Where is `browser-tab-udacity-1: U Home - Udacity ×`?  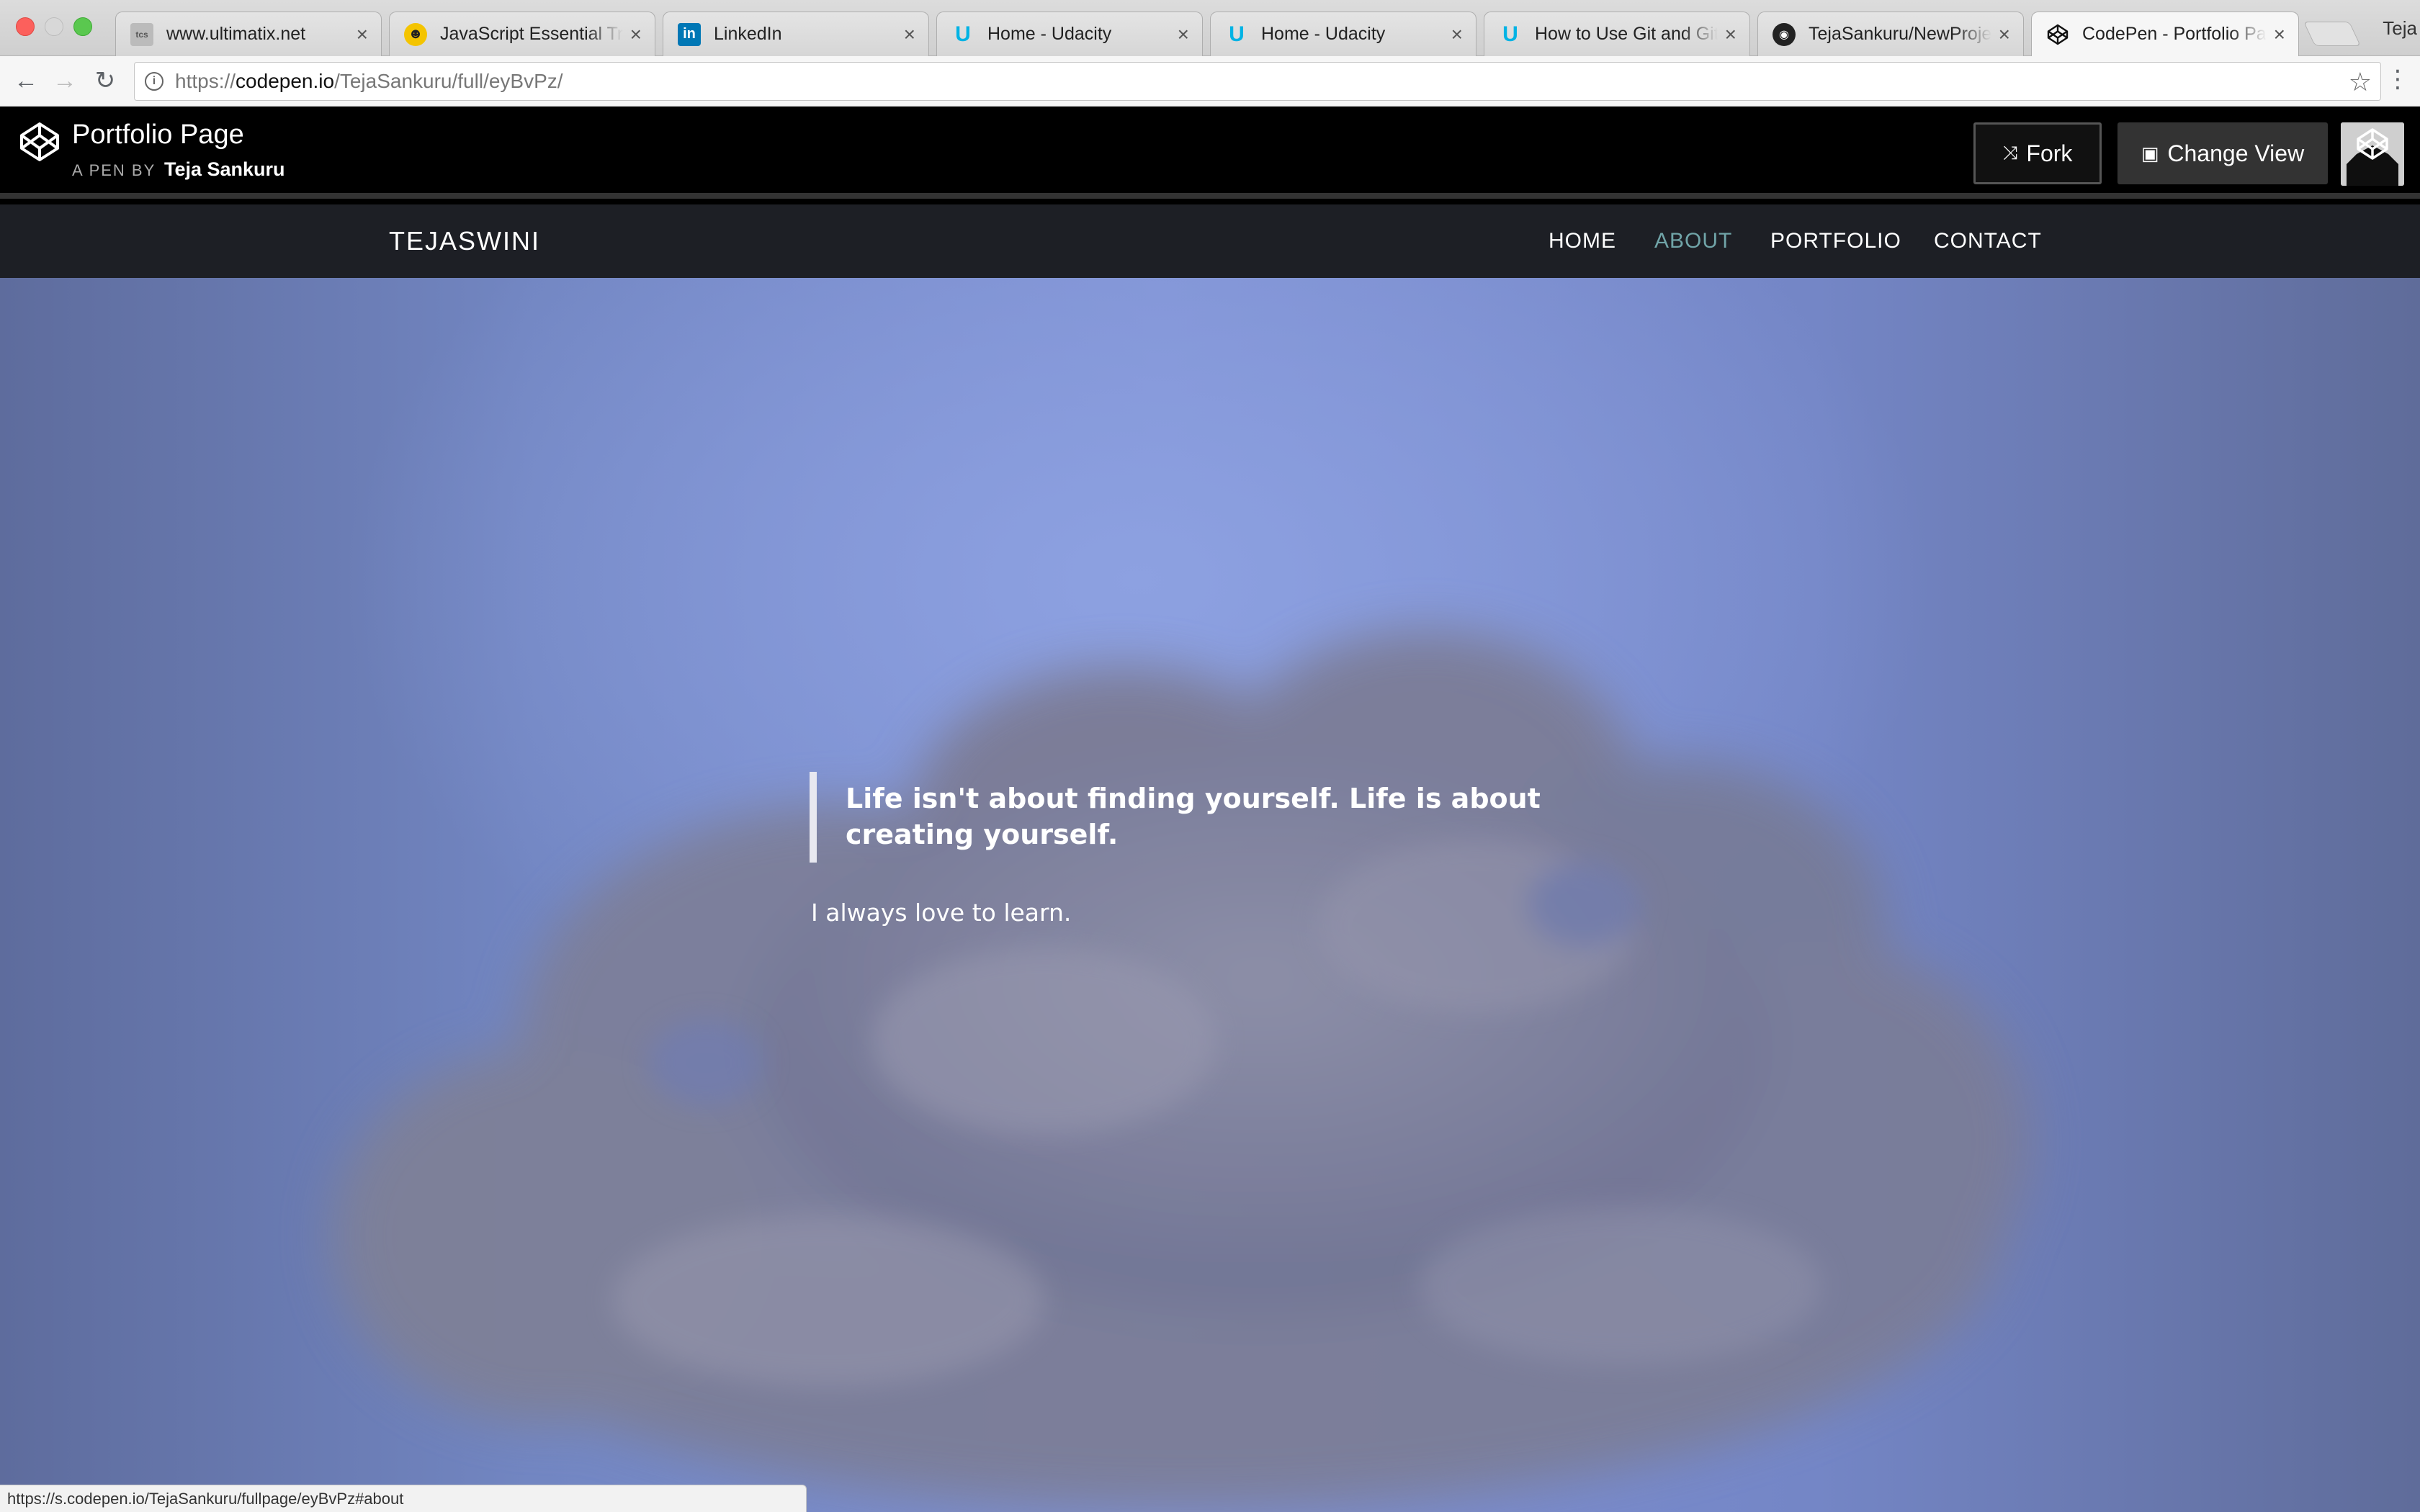
browser-tab-udacity-1: U Home - Udacity × is located at coordinates (1069, 34).